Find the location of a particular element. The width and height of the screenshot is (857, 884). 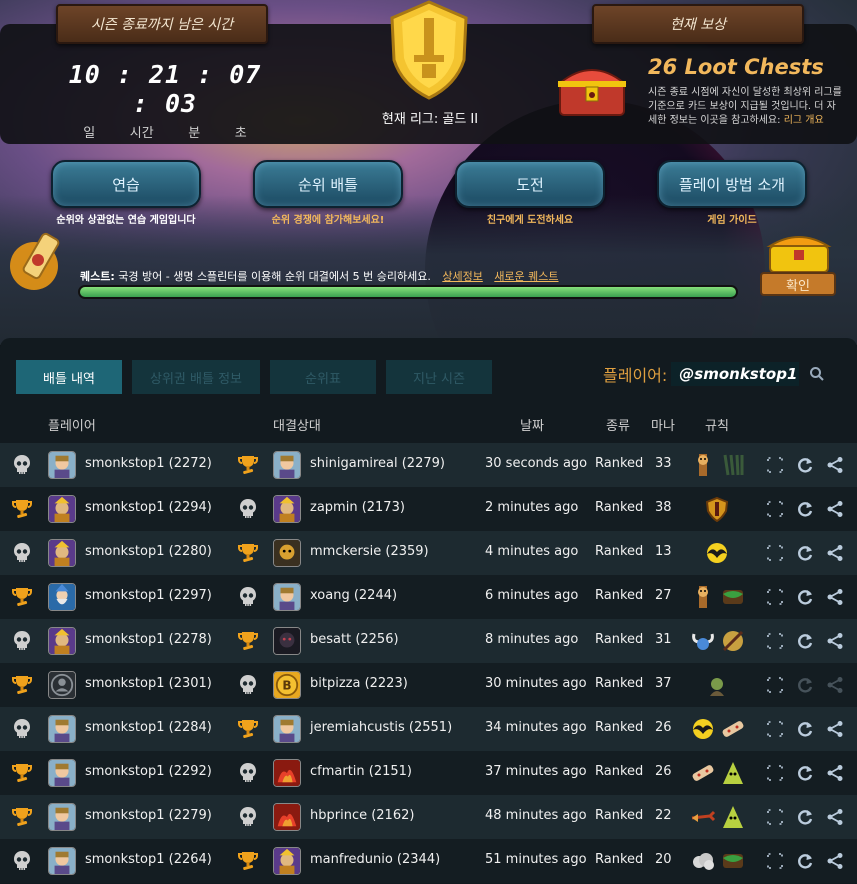

opponent-name: xoang (2244) is located at coordinates (353, 595).